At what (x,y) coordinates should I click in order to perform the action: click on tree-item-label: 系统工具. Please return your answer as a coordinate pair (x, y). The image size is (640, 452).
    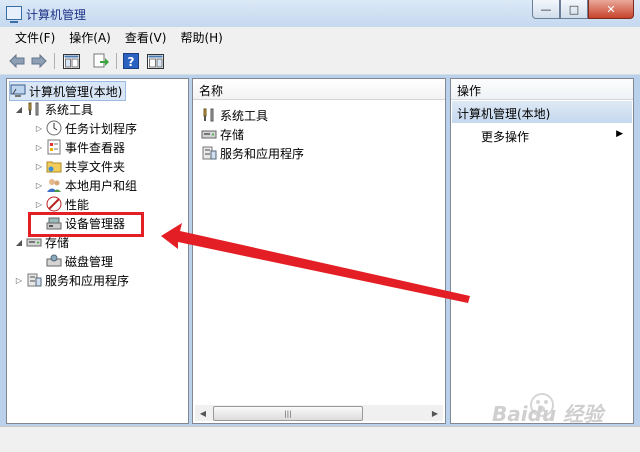
    Looking at the image, I should click on (69, 109).